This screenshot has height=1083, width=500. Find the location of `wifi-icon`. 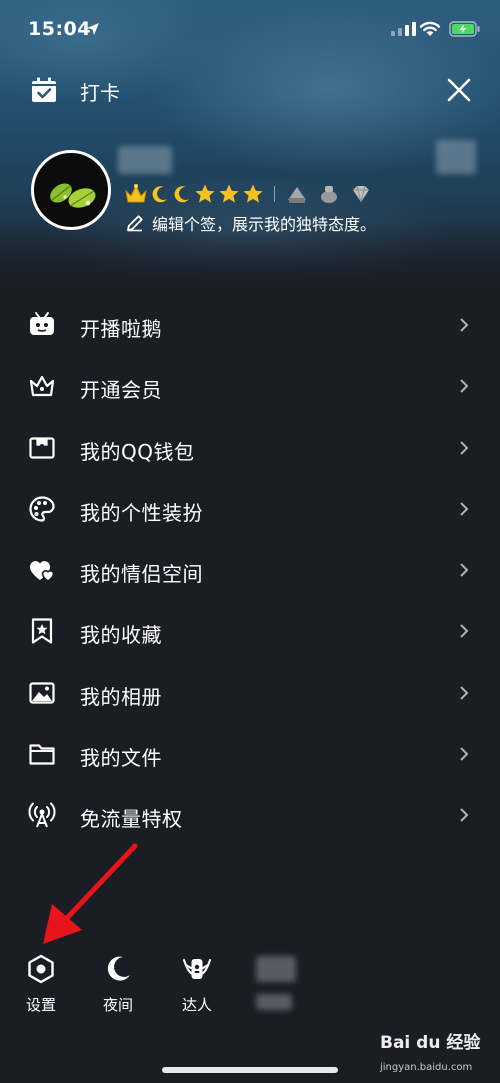

wifi-icon is located at coordinates (430, 28).